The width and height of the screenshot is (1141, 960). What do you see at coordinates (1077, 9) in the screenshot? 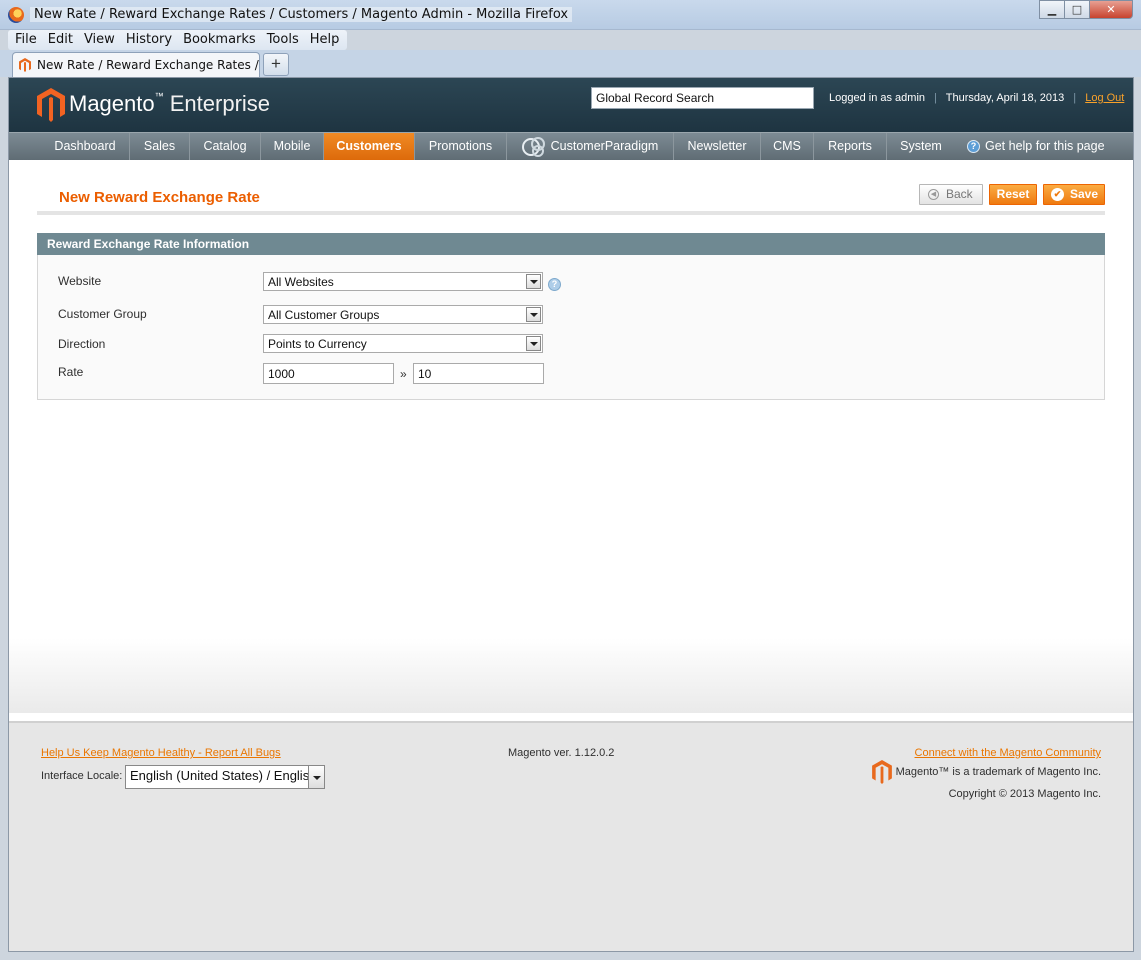
I see `maximize-button: □` at bounding box center [1077, 9].